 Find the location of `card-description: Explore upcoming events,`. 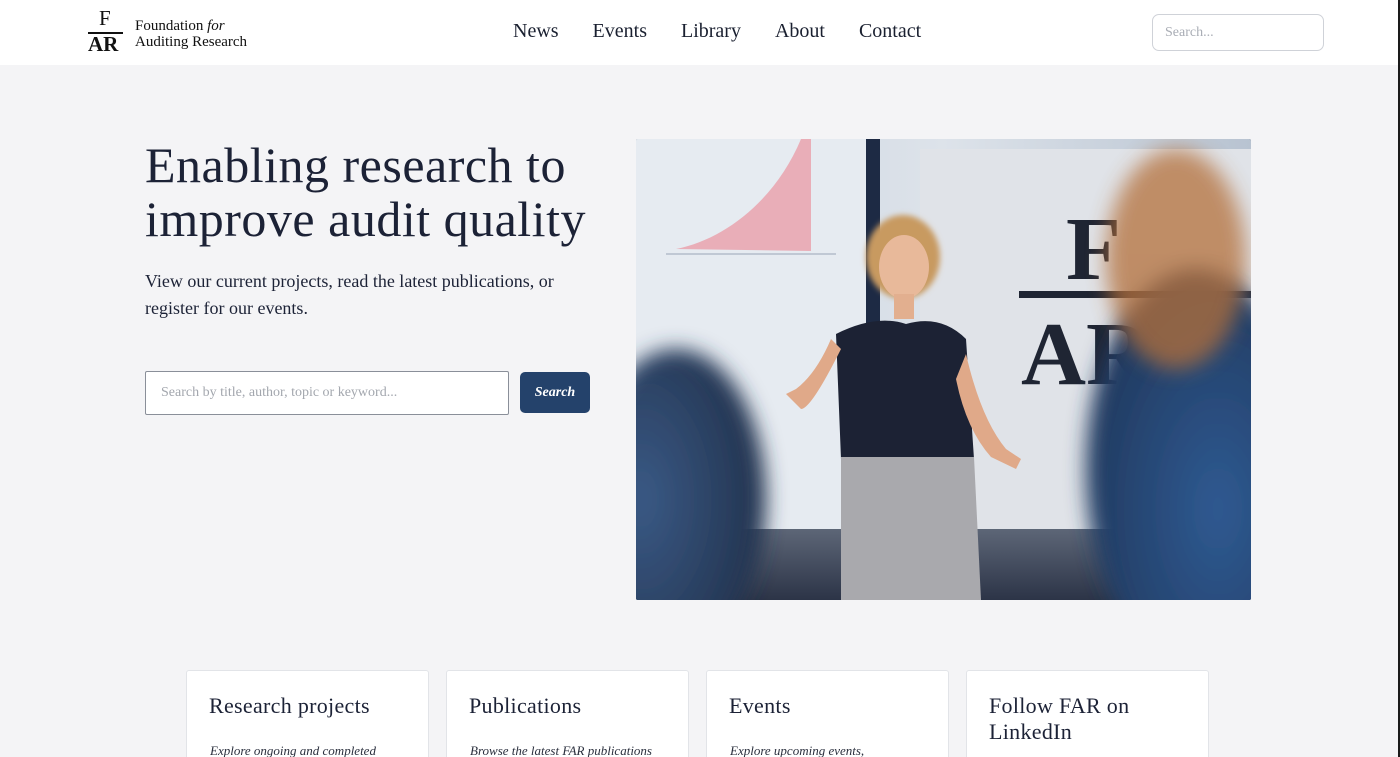

card-description: Explore upcoming events, is located at coordinates (797, 750).